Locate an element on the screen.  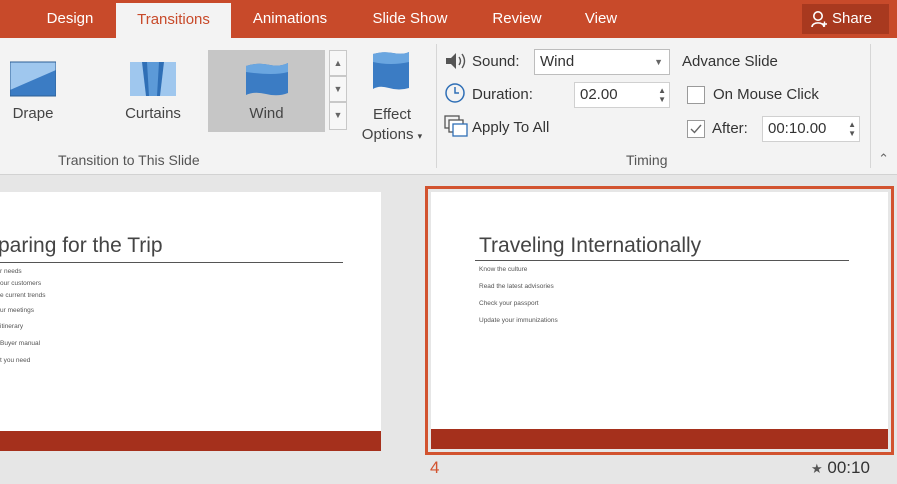
slide-bullet: our customers is located at coordinates (21, 283).